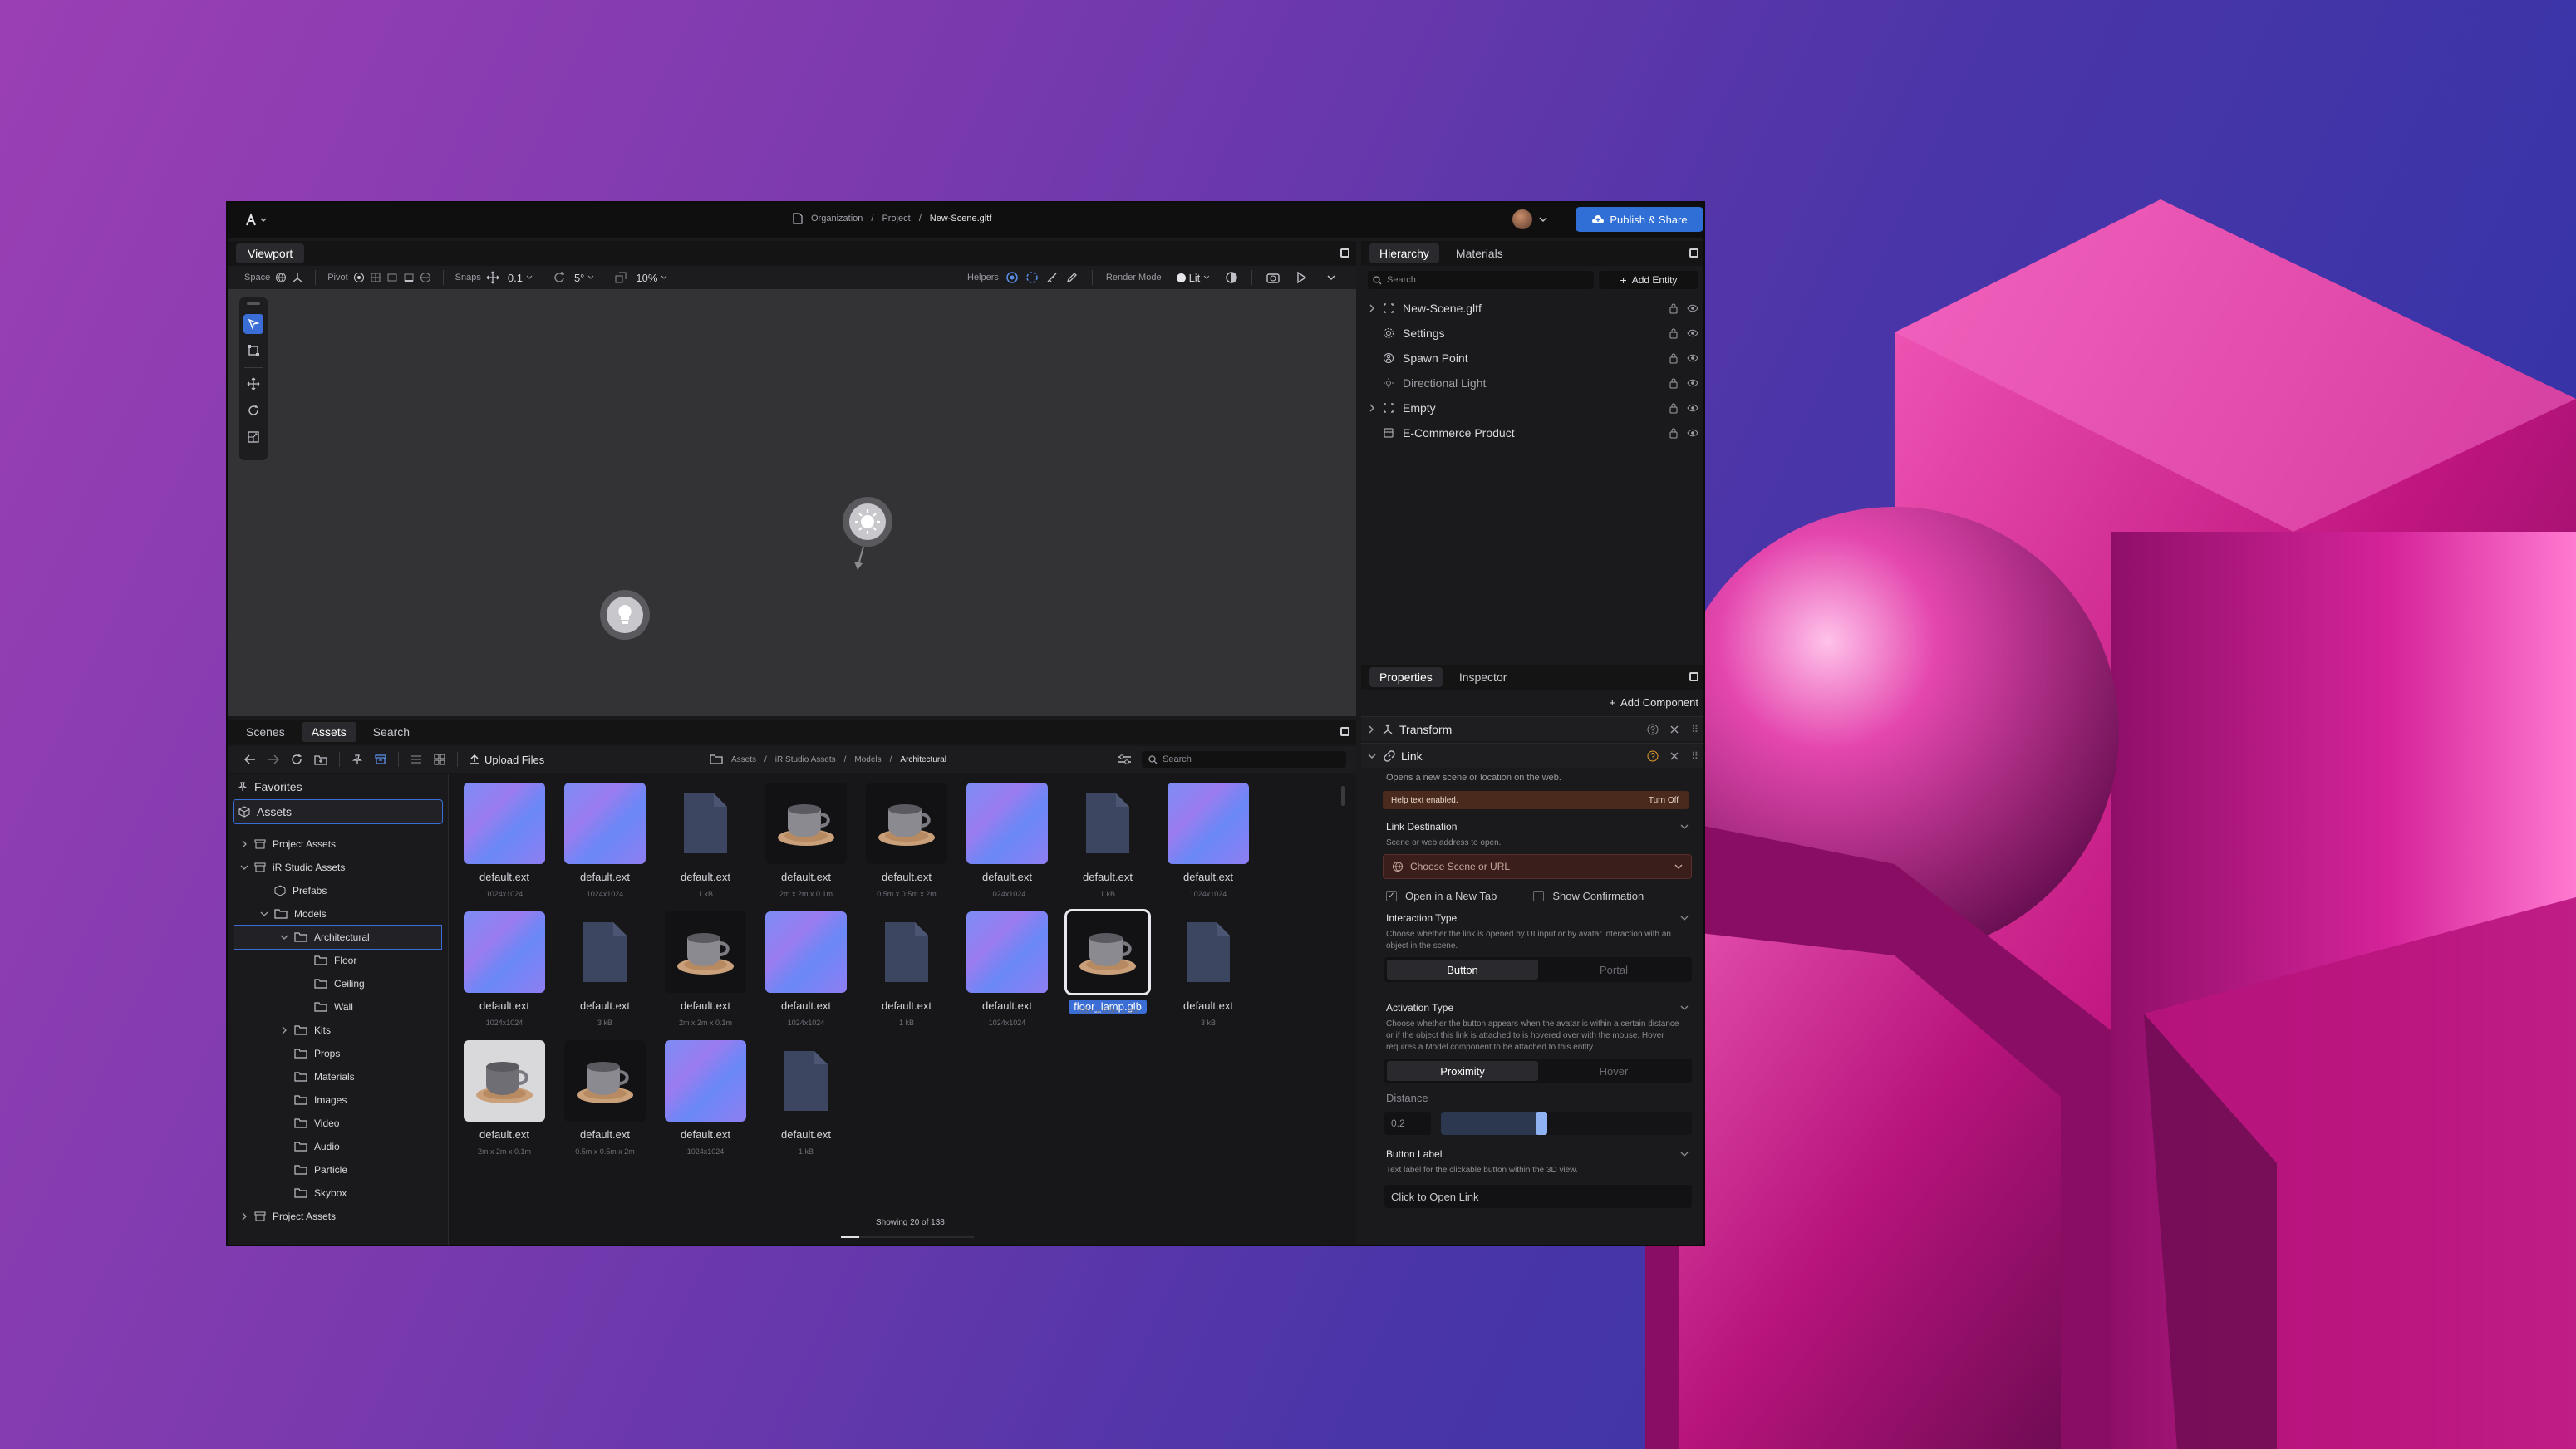  I want to click on folder-tree-item: Particle, so click(338, 1169).